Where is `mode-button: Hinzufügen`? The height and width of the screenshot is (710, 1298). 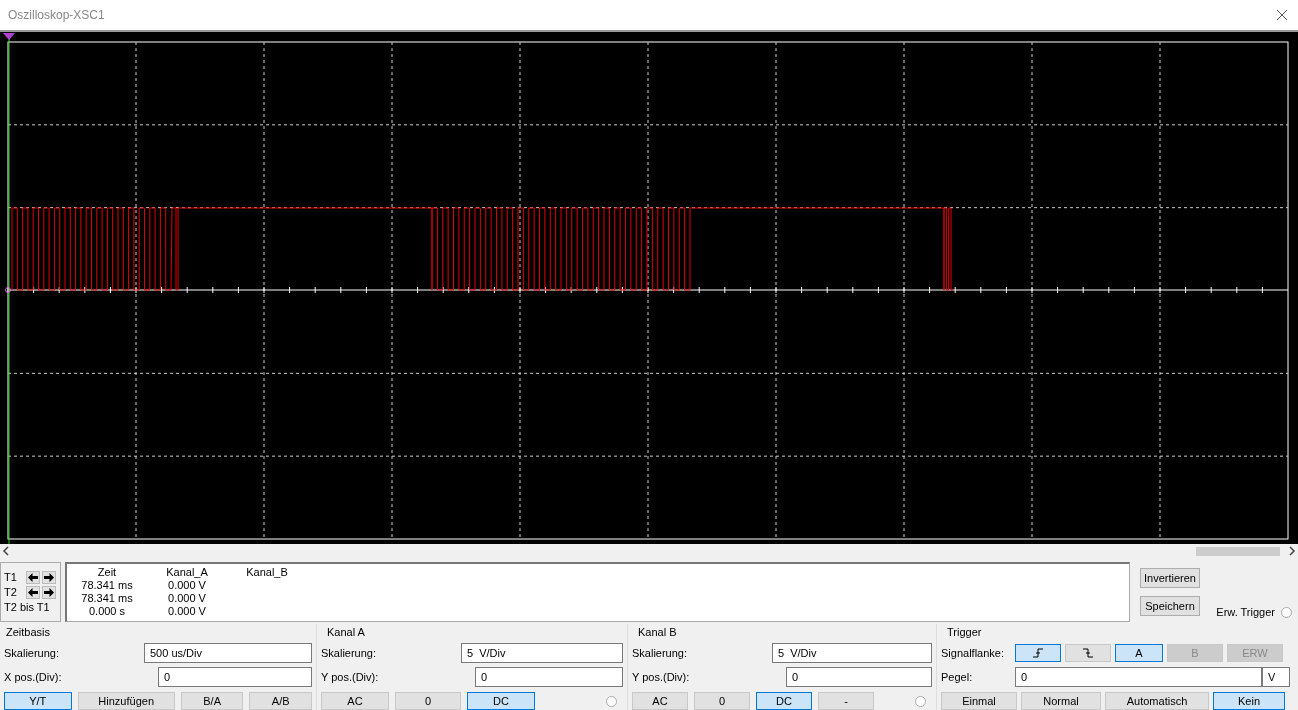
mode-button: Hinzufügen is located at coordinates (126, 701).